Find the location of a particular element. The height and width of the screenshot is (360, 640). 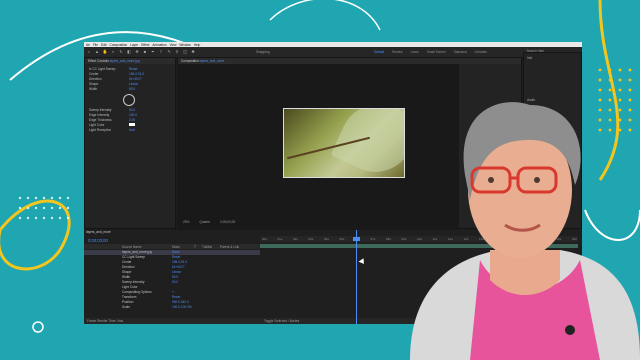

ruler-tick-label: 11s is located at coordinates (435, 238).